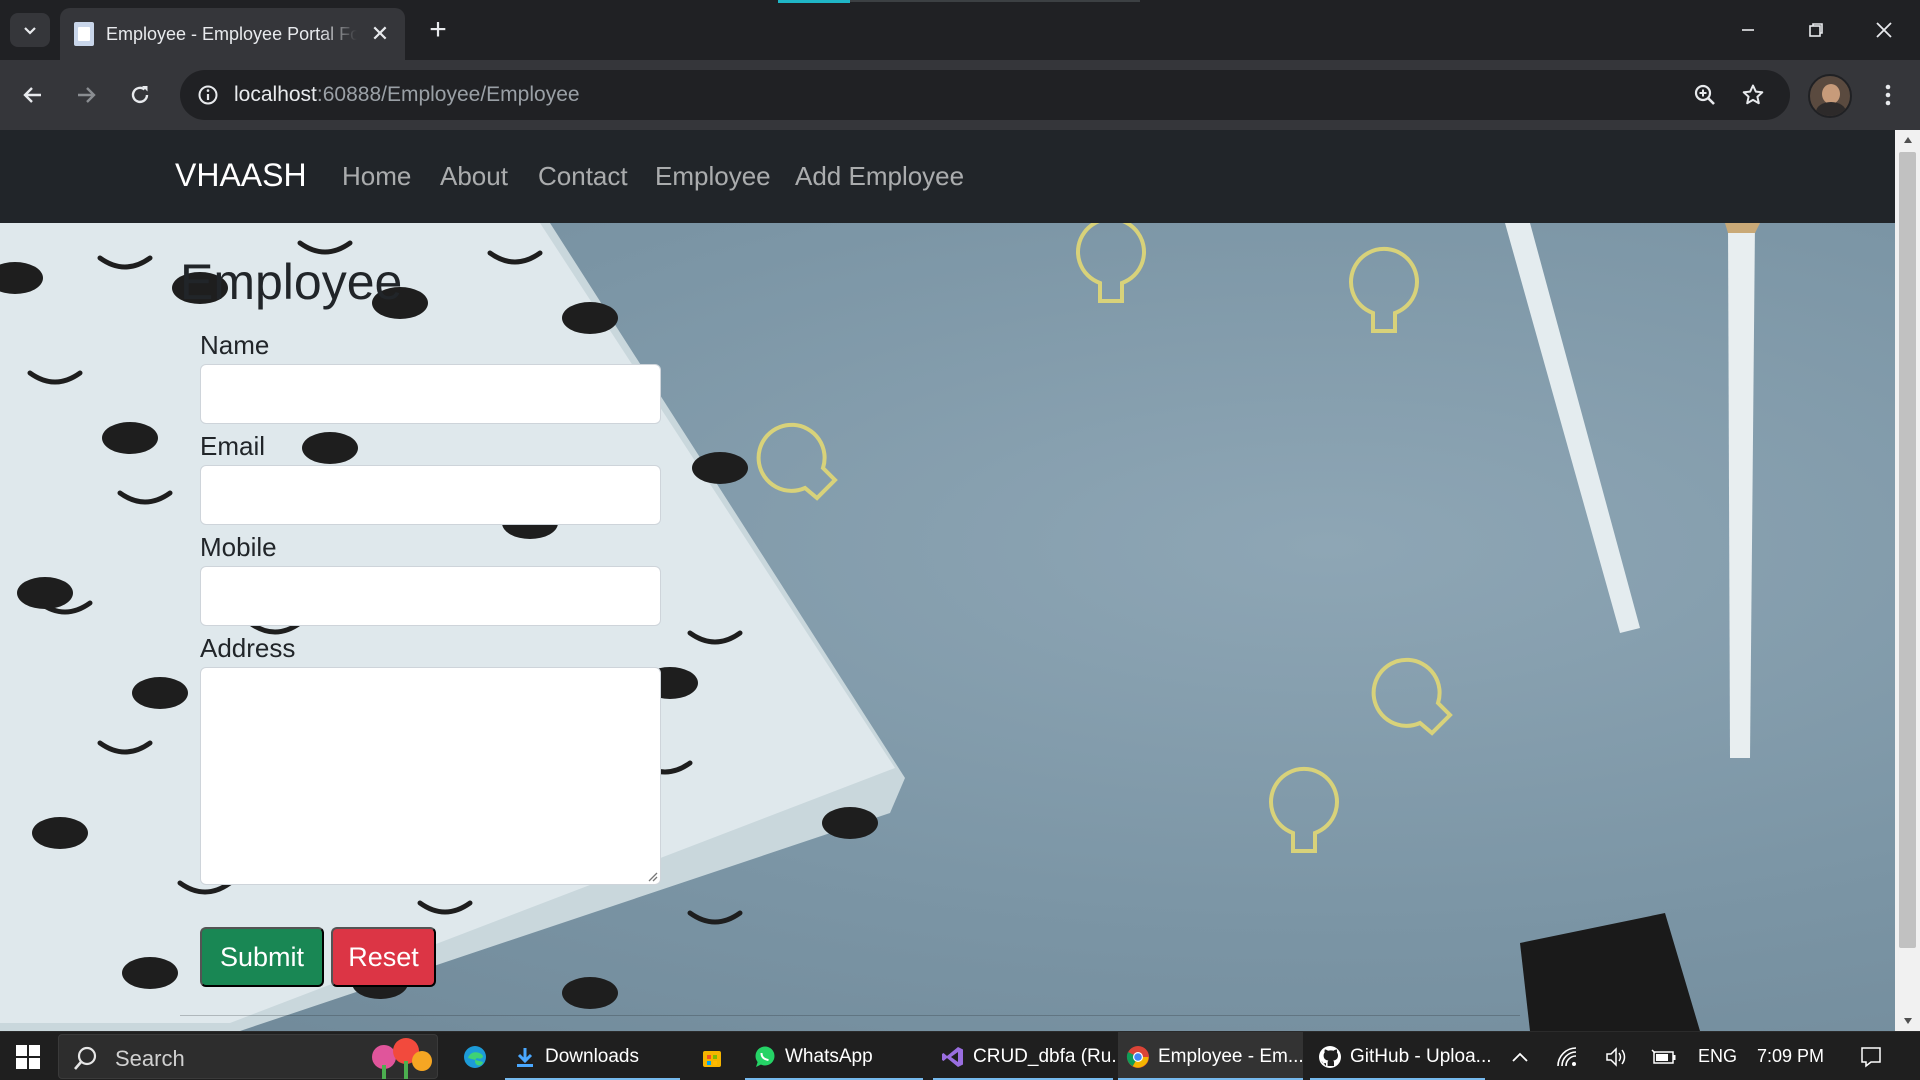 The image size is (1920, 1080). What do you see at coordinates (985, 95) in the screenshot?
I see `address-bar: localhost:60888/Employee/Employee` at bounding box center [985, 95].